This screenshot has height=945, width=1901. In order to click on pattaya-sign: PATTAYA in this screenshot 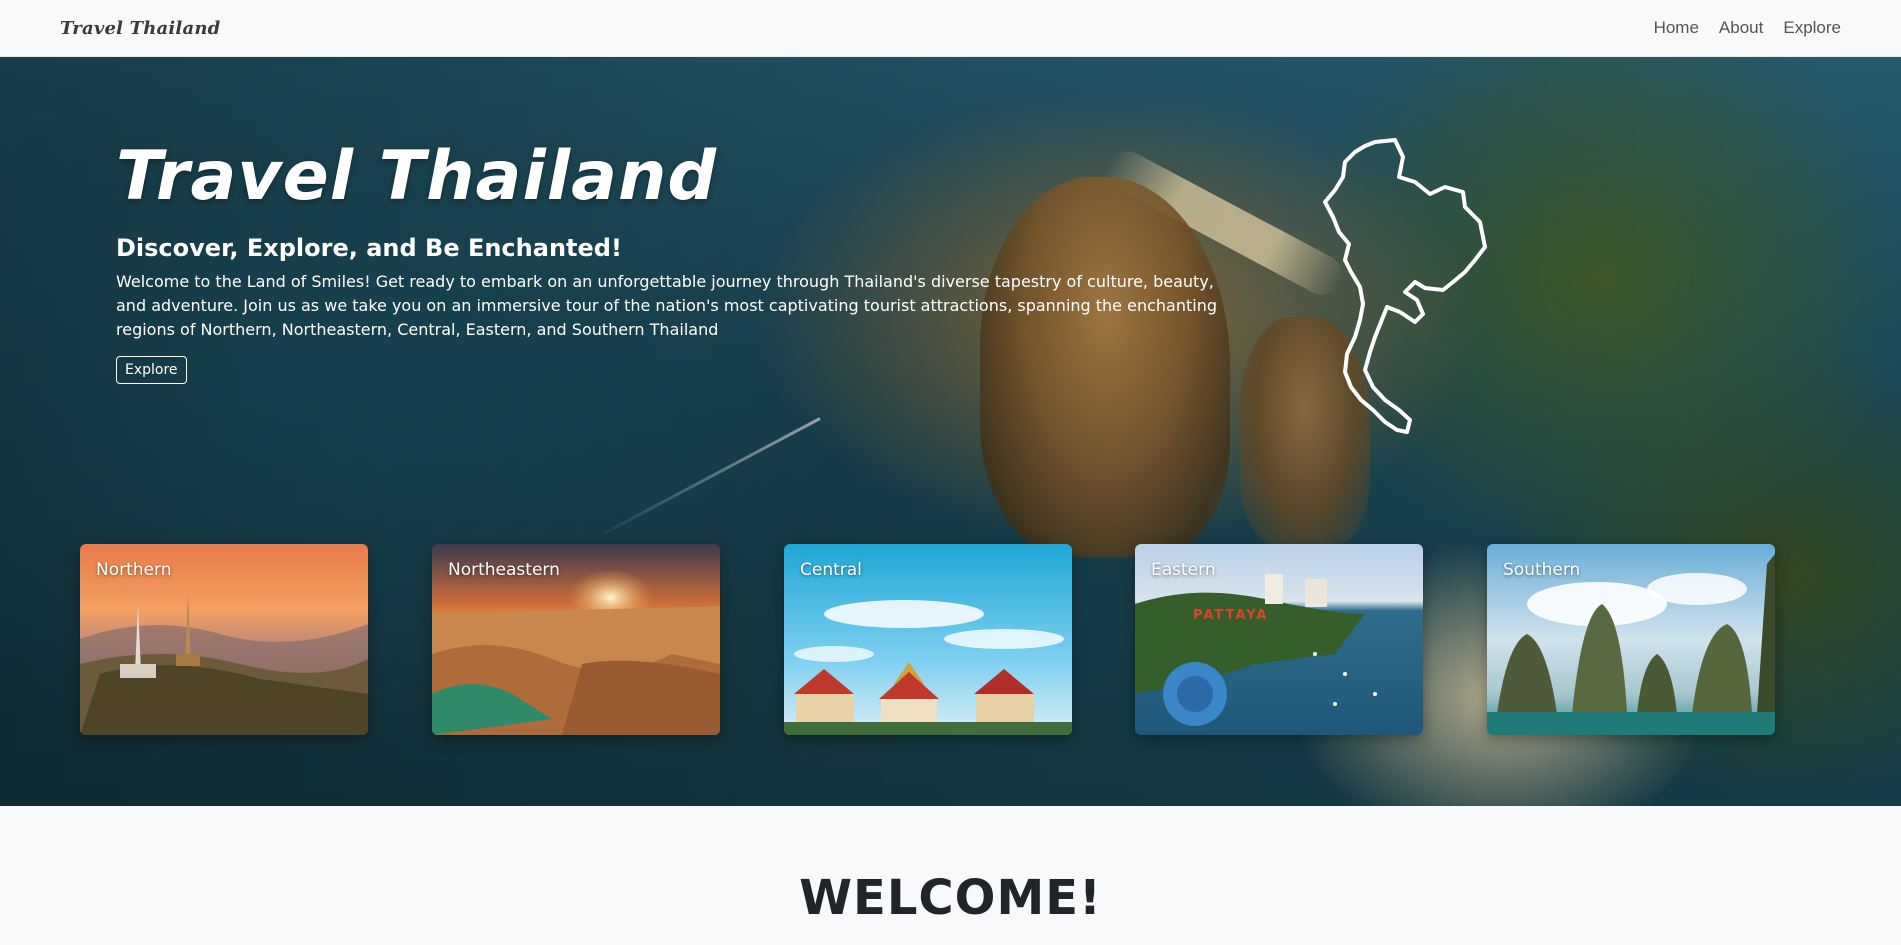, I will do `click(1230, 615)`.